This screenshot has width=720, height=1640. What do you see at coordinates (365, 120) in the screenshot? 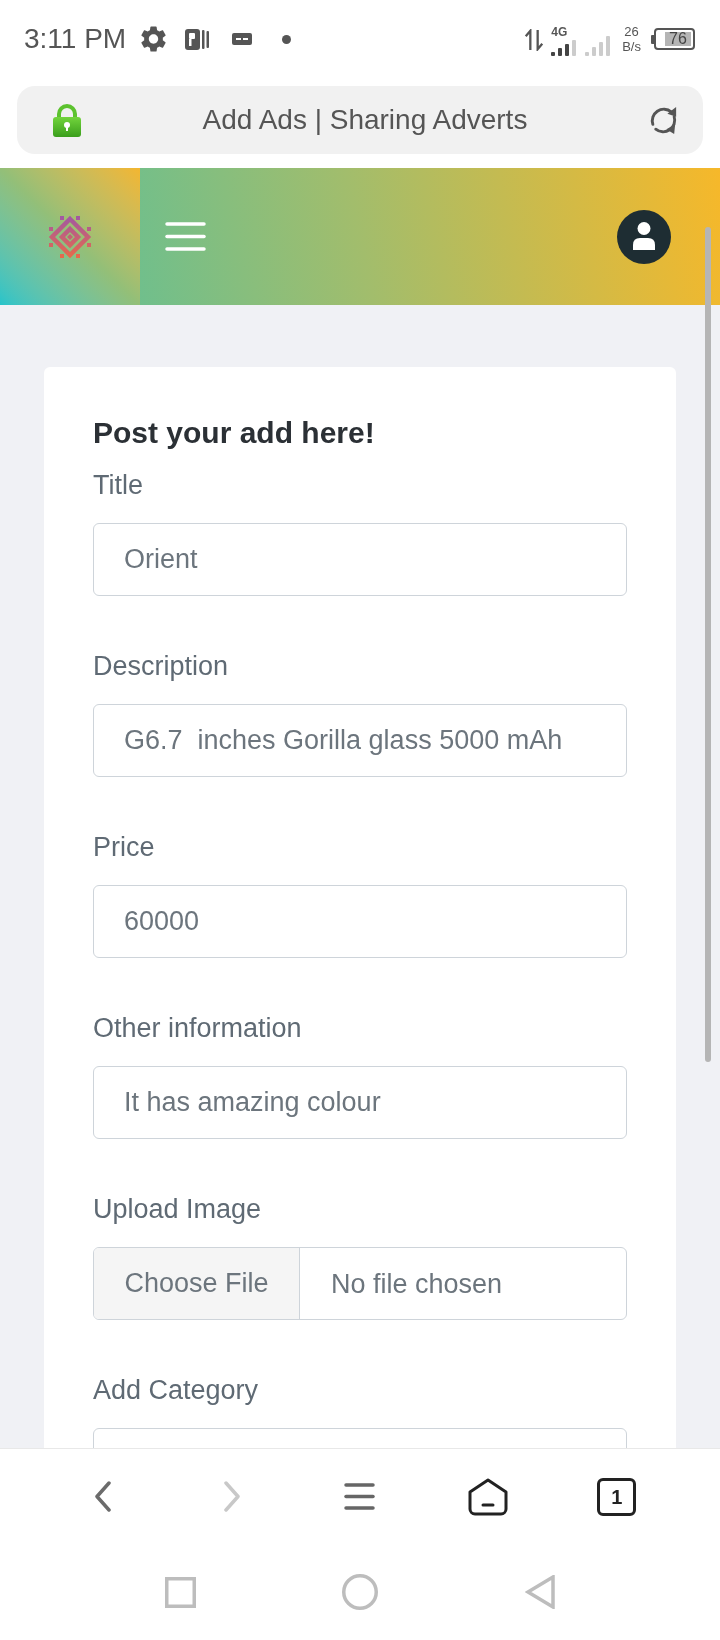
I see `page-title: Add Ads | Sharing Adverts` at bounding box center [365, 120].